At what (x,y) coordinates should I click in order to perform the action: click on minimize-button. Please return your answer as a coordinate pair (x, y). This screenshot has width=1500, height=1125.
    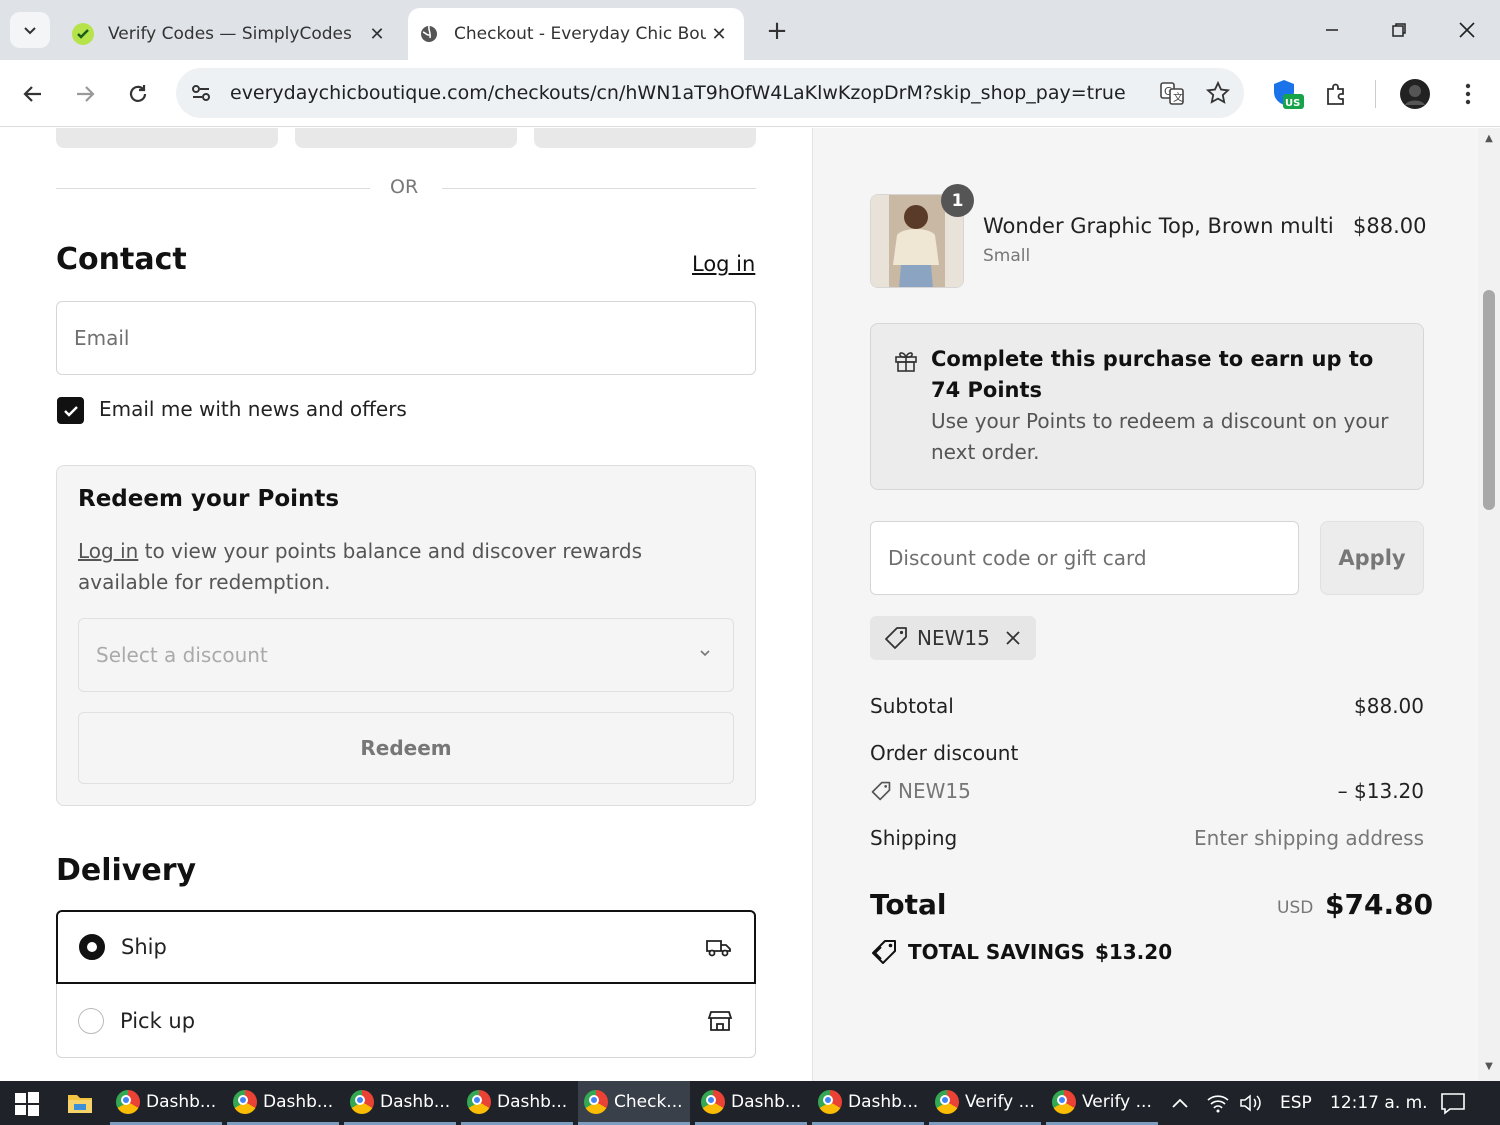
    Looking at the image, I should click on (1332, 30).